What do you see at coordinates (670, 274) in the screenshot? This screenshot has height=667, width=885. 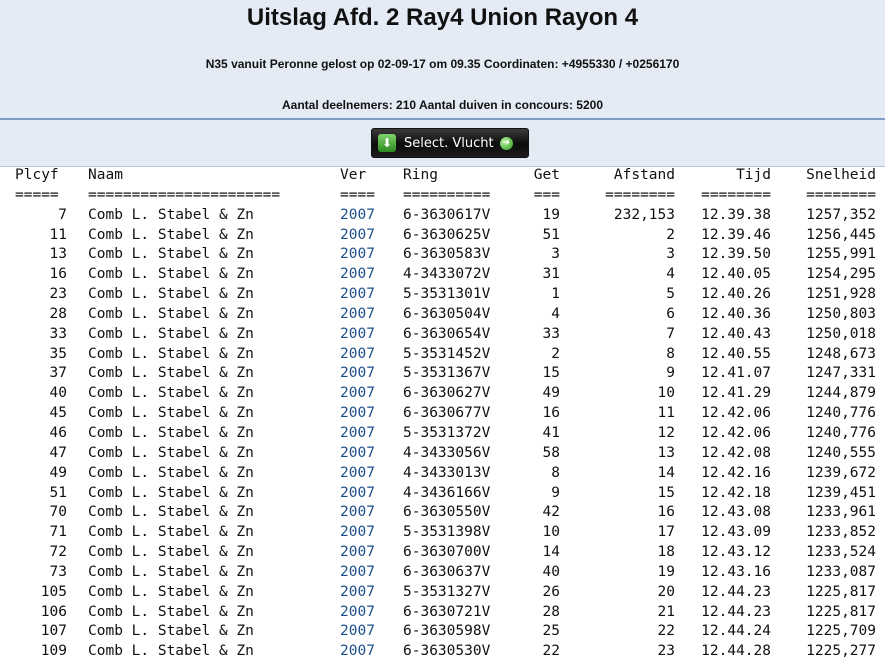 I see `cell-afstand: 4` at bounding box center [670, 274].